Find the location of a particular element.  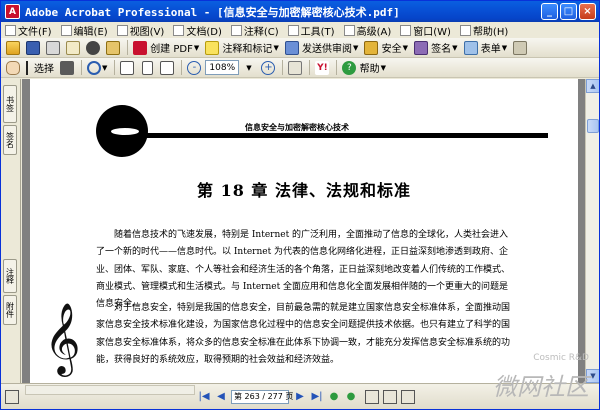

zoom-dropdown-button: ▼ is located at coordinates (248, 67).